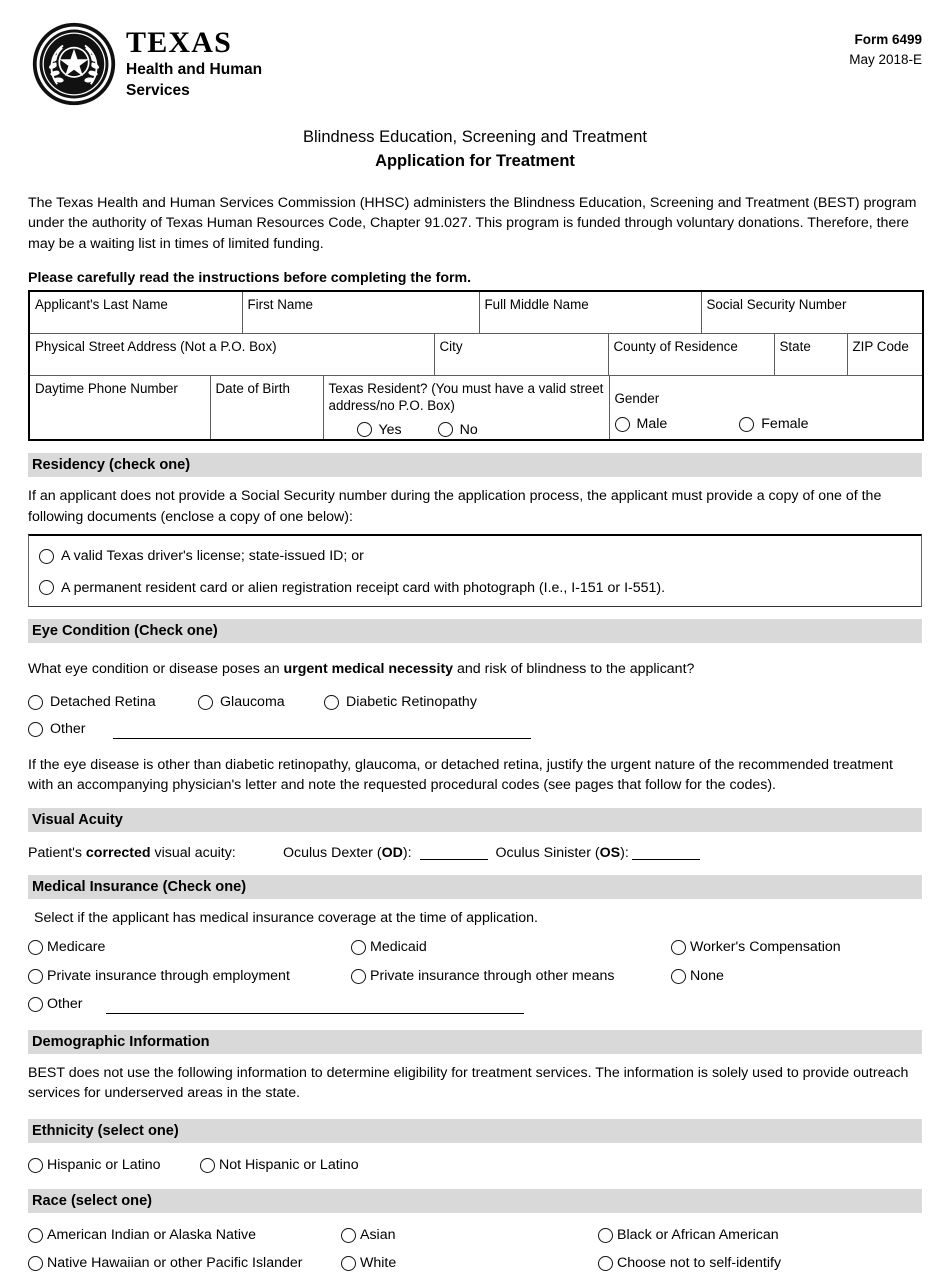 This screenshot has width=950, height=1272. What do you see at coordinates (885, 59) in the screenshot?
I see `form-revision: May 2018-E` at bounding box center [885, 59].